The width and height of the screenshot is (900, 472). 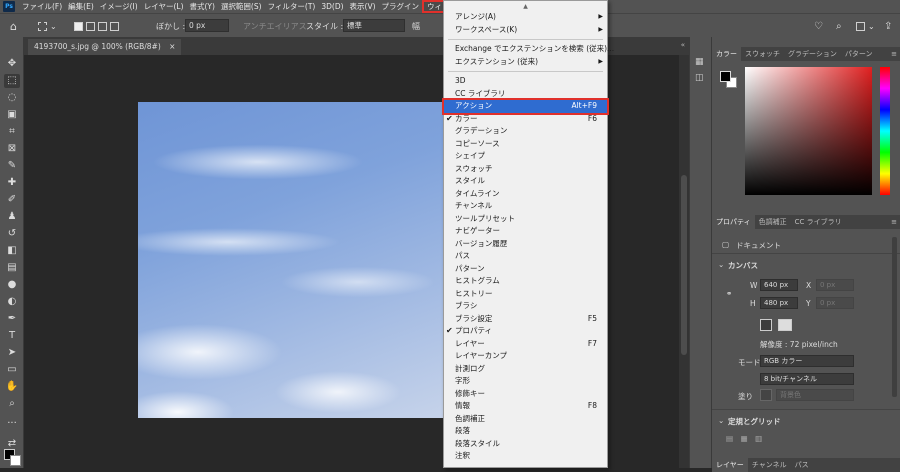 What do you see at coordinates (766, 325) in the screenshot?
I see `portrait-orientation-icon` at bounding box center [766, 325].